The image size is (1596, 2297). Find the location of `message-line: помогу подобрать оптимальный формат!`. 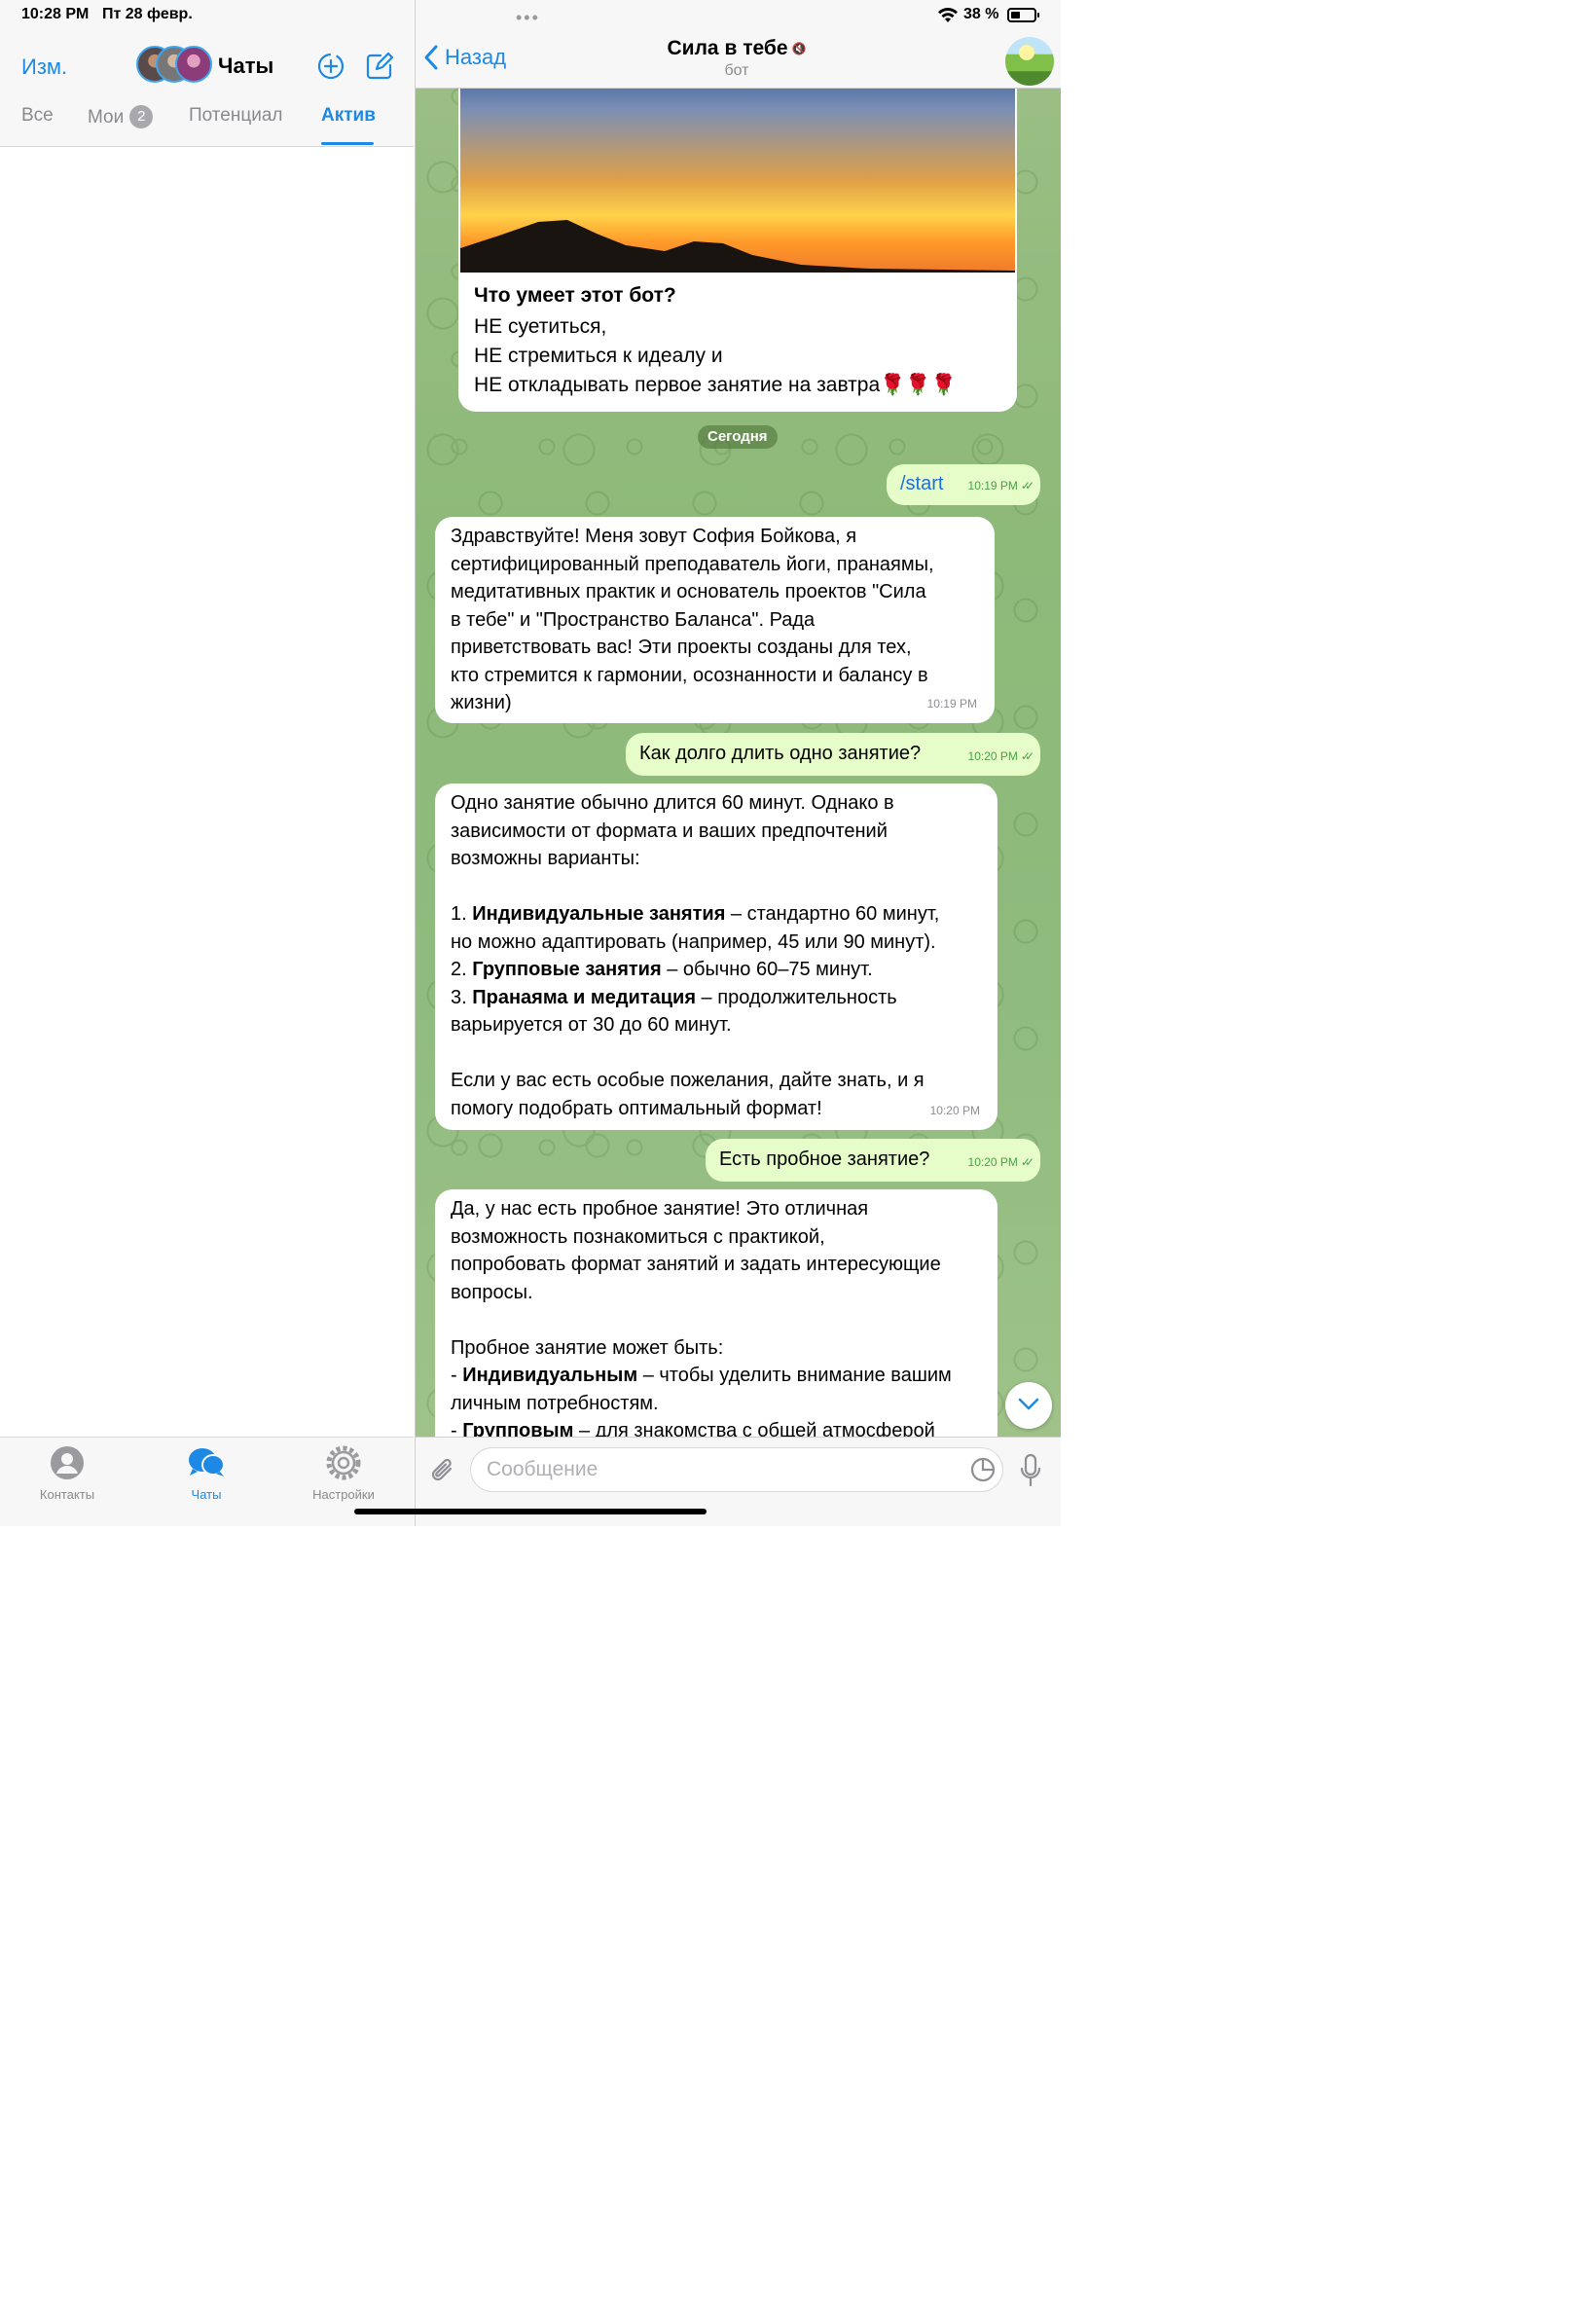

message-line: помогу подобрать оптимальный формат! is located at coordinates (716, 1109).